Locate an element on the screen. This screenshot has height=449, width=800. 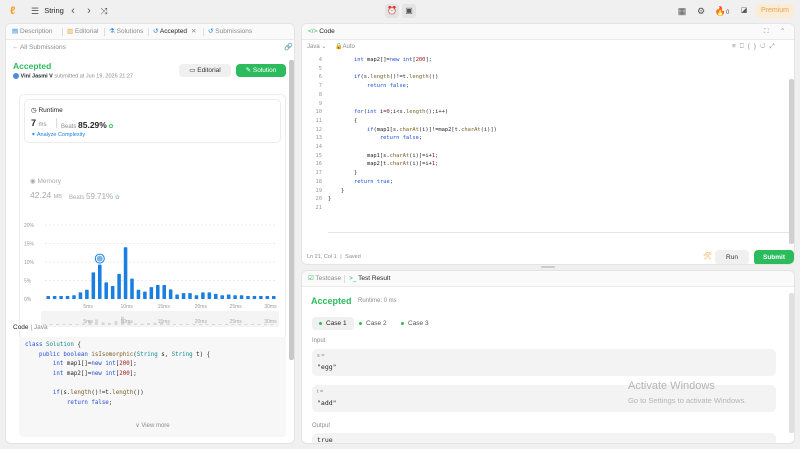
code-line: 17 } is located at coordinates (542, 173).